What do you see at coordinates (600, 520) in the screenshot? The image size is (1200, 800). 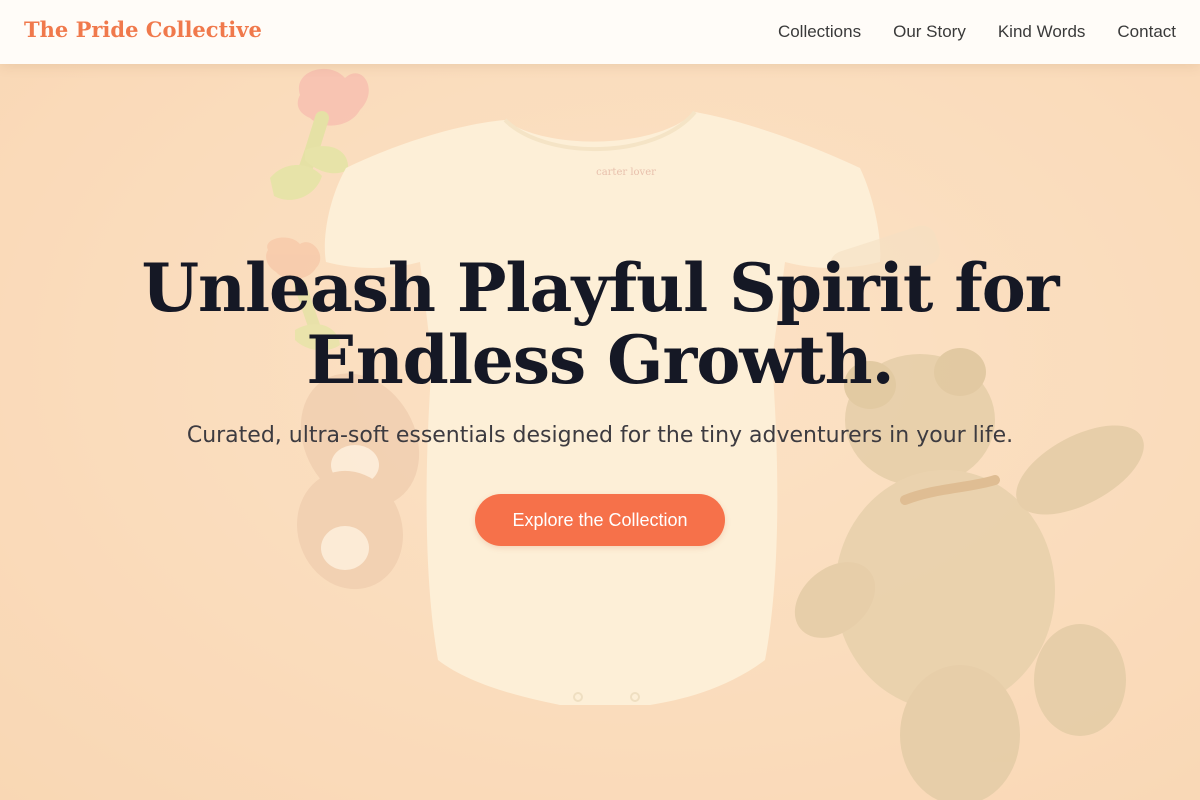 I see `explore-collection-button: Explore the Collection` at bounding box center [600, 520].